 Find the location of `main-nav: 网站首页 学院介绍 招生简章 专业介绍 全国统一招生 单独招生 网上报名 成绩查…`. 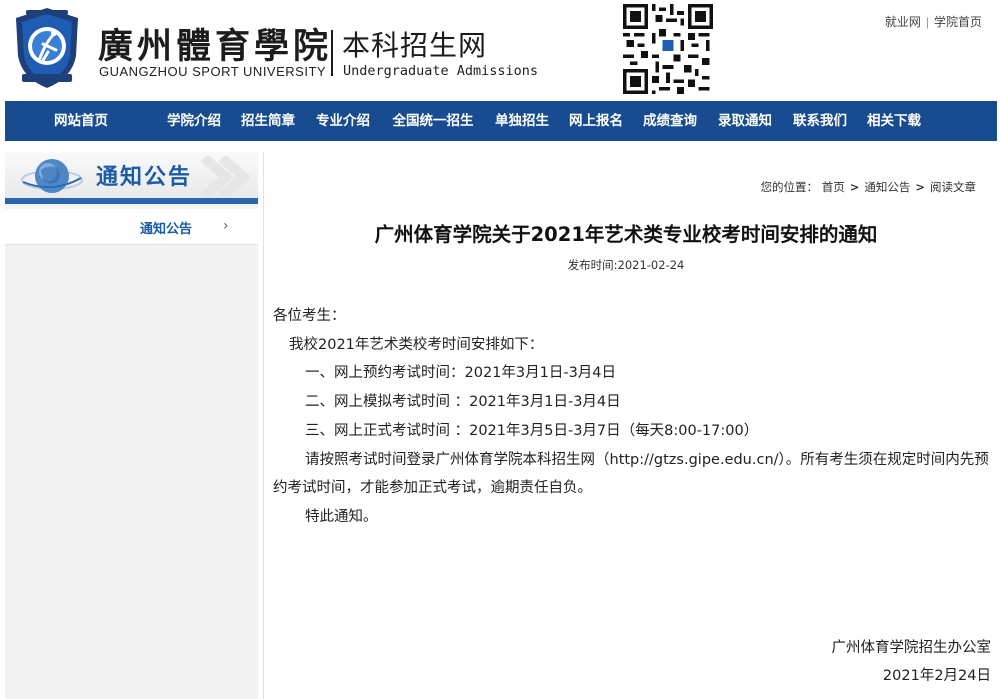

main-nav: 网站首页 学院介绍 招生简章 专业介绍 全国统一招生 单独招生 网上报名 成绩查… is located at coordinates (501, 121).